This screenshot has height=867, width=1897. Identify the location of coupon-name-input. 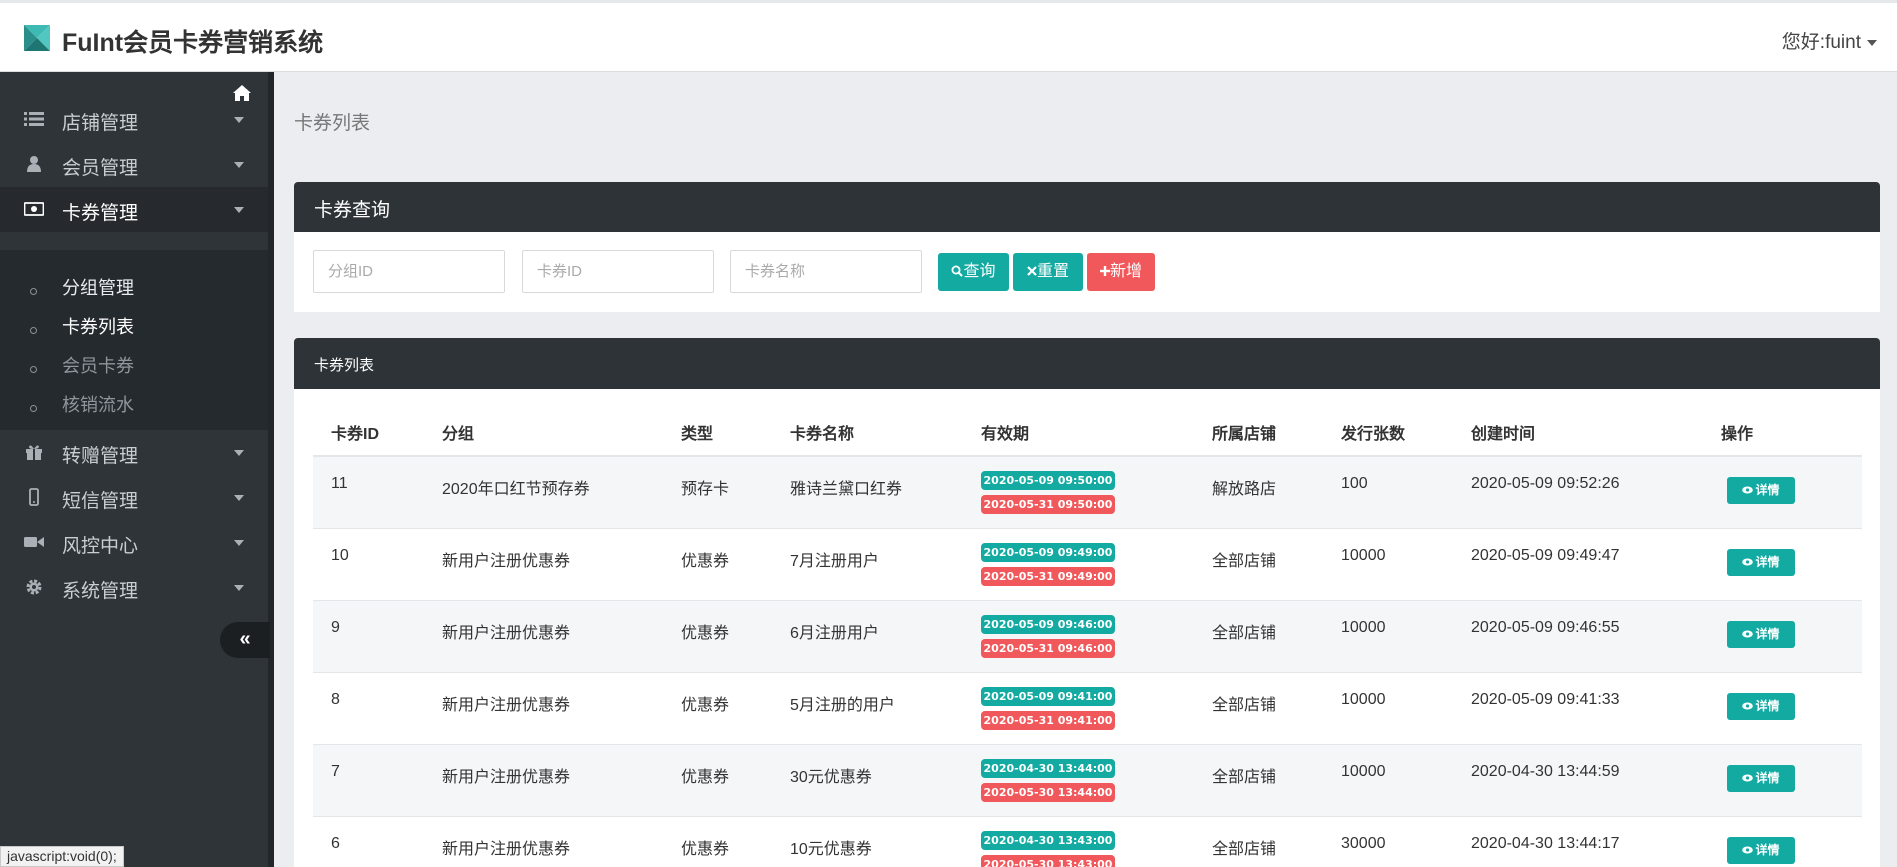
(826, 271).